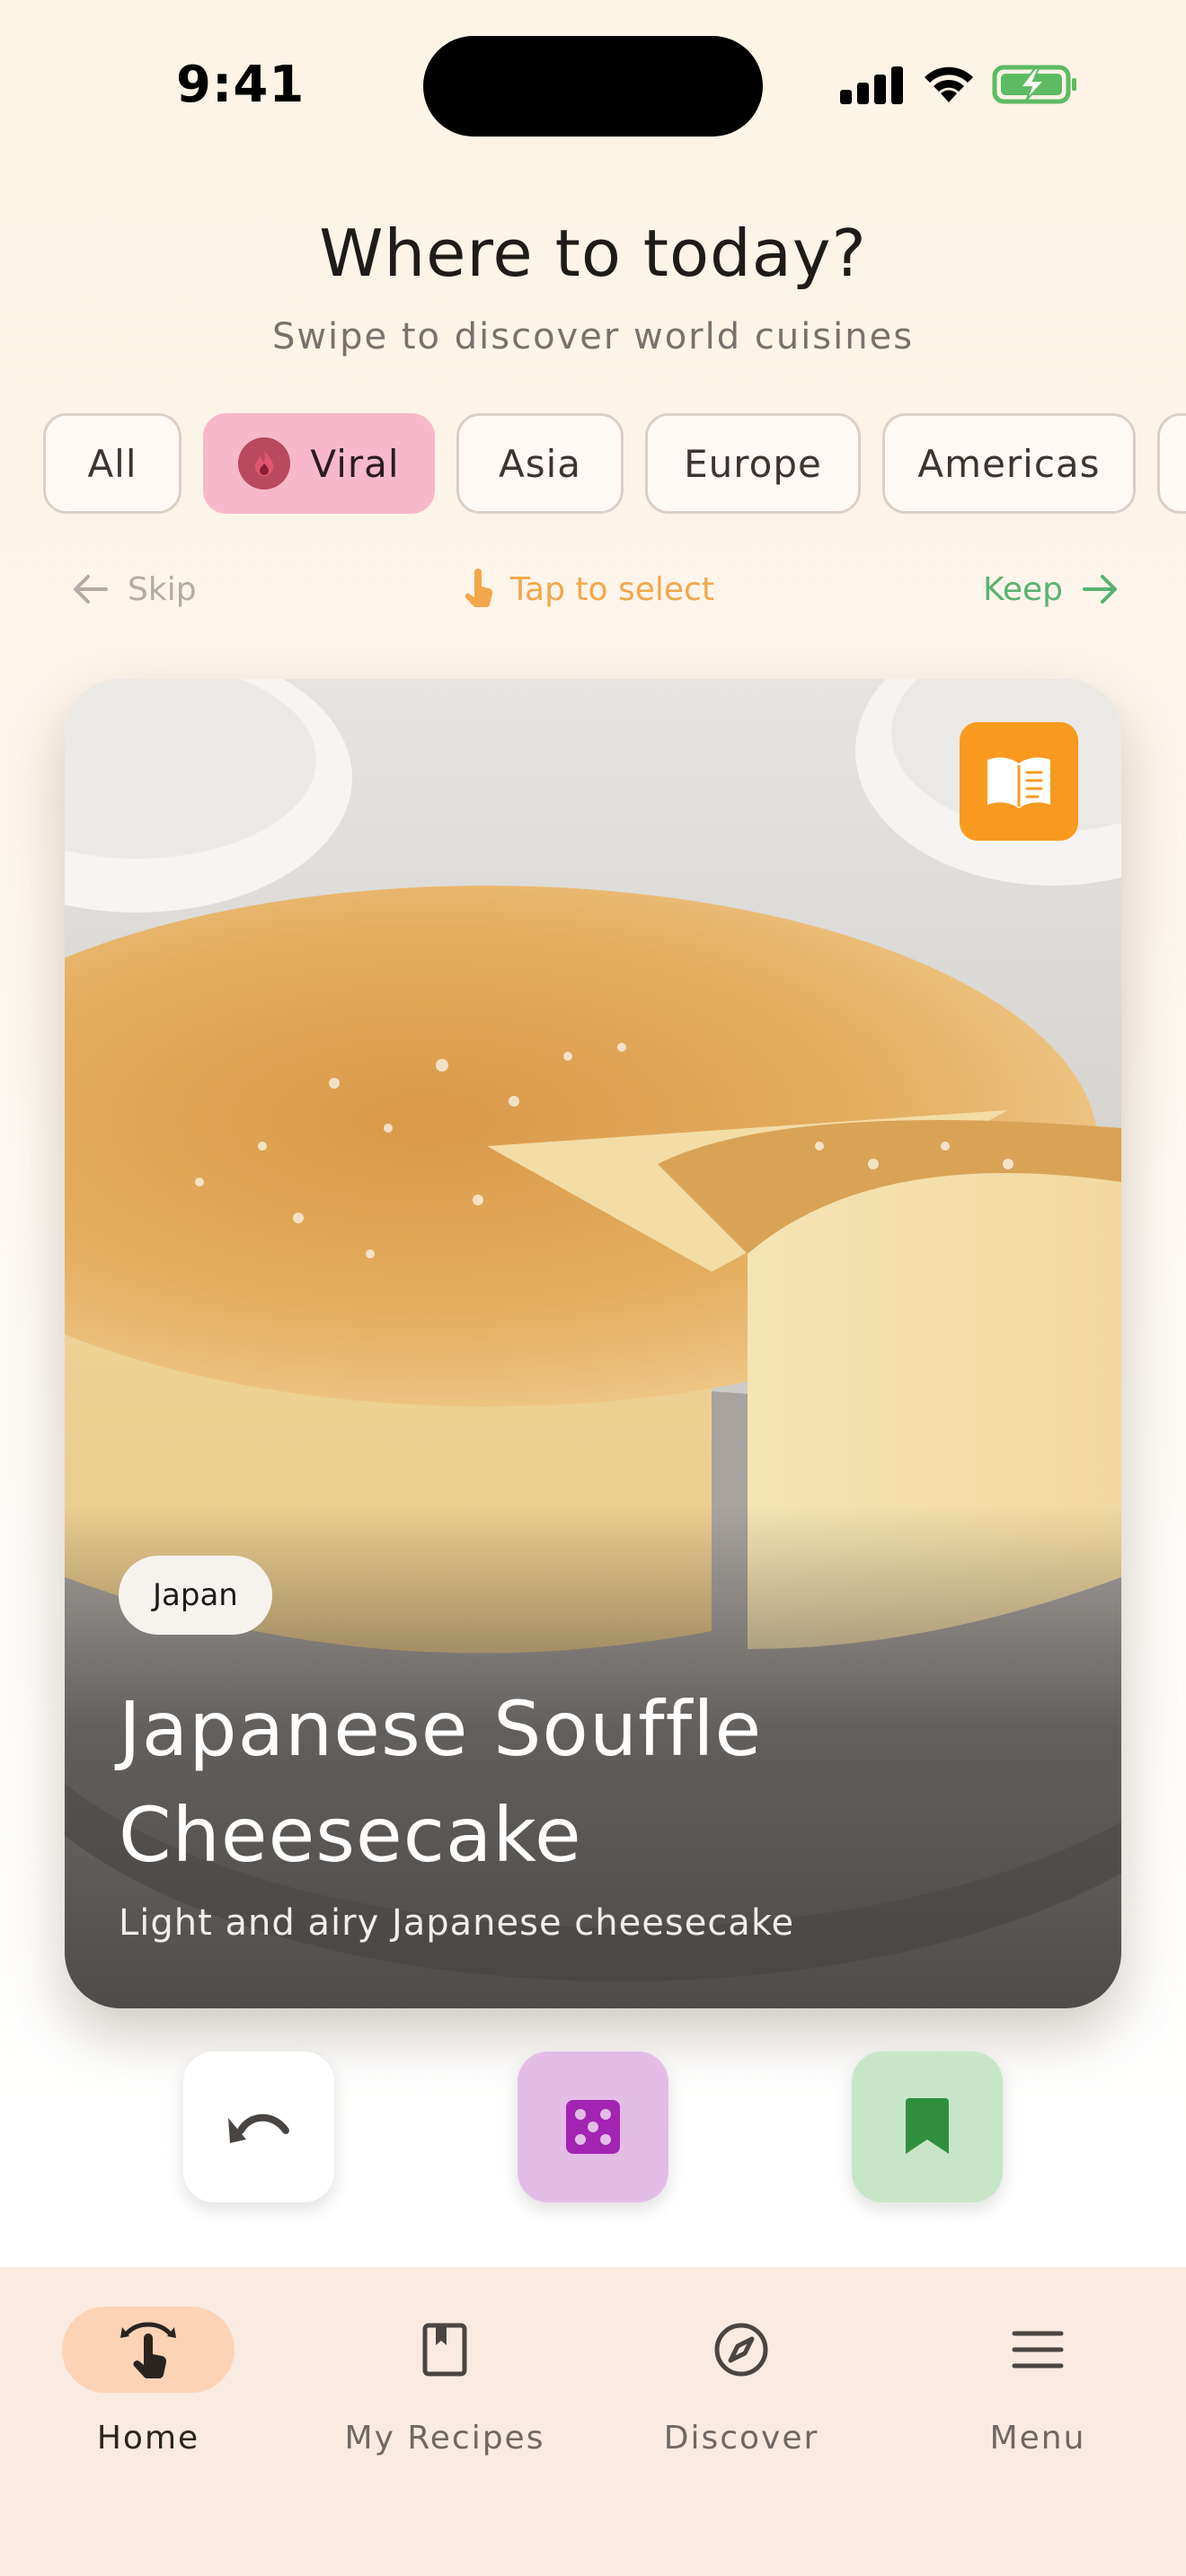 The width and height of the screenshot is (1186, 2576). I want to click on undo-button, so click(258, 2126).